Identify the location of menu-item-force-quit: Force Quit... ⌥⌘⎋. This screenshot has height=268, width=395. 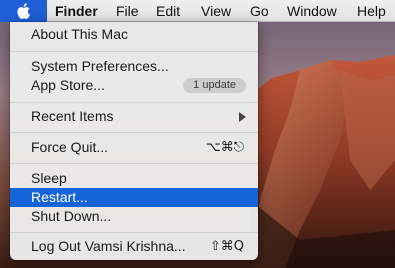
(134, 147).